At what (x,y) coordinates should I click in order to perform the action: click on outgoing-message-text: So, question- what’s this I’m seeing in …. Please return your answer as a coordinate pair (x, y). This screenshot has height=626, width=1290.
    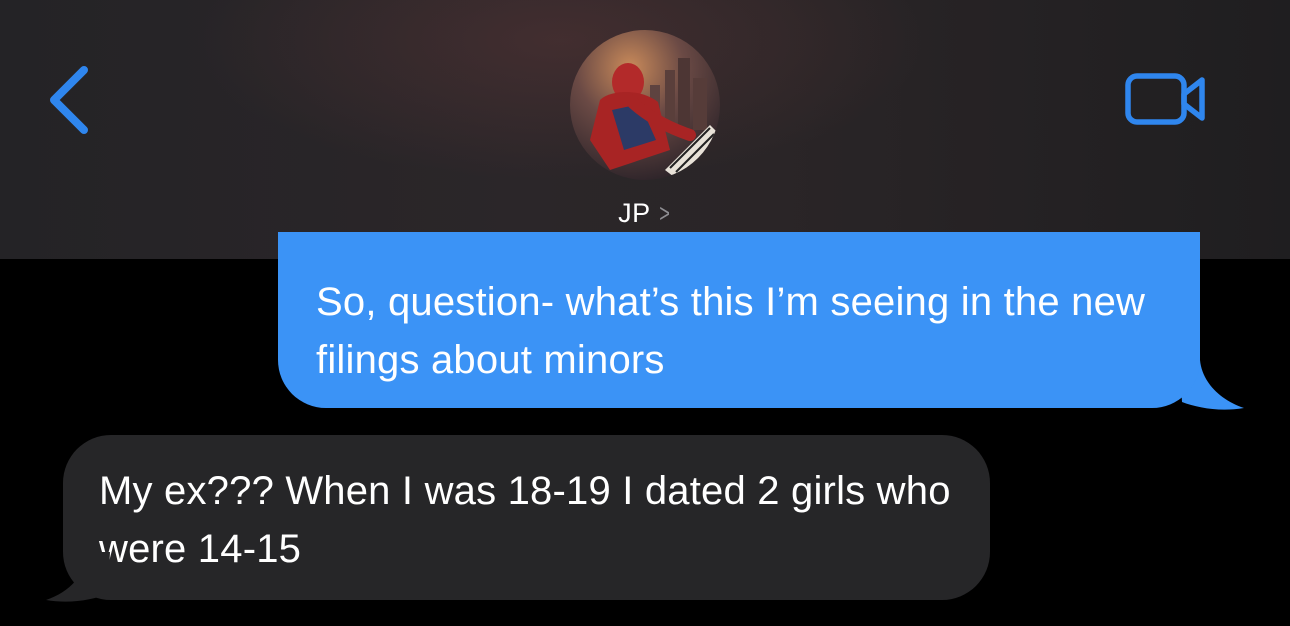
    Looking at the image, I should click on (731, 331).